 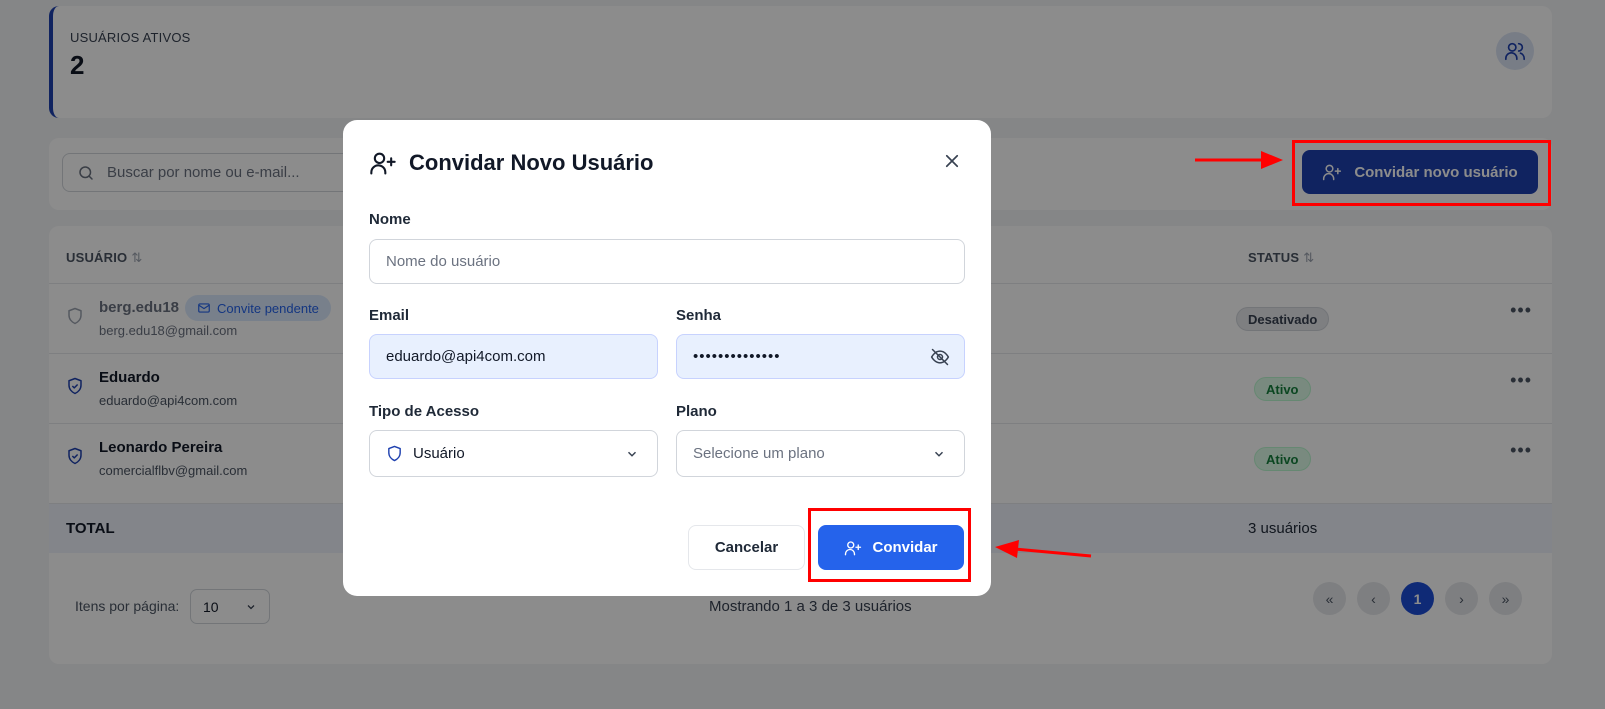 What do you see at coordinates (820, 356) in the screenshot?
I see `password-input` at bounding box center [820, 356].